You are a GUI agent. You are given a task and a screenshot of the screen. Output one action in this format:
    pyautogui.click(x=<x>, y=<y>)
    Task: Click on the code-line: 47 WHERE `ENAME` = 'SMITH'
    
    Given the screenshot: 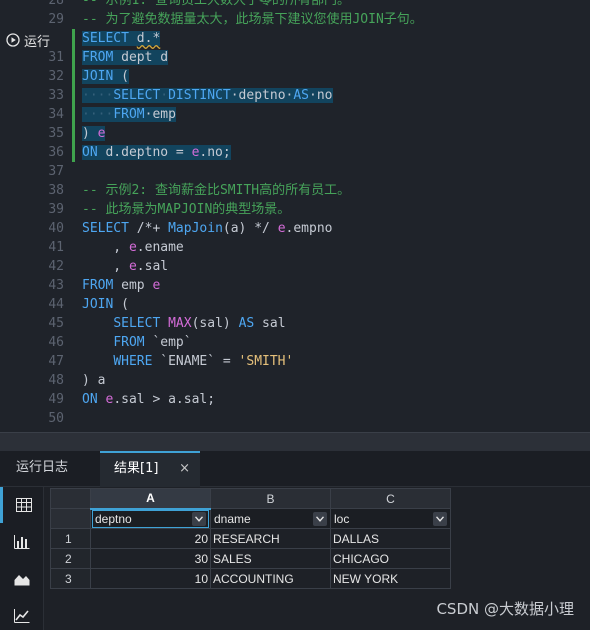 What is the action you would take?
    pyautogui.click(x=295, y=361)
    